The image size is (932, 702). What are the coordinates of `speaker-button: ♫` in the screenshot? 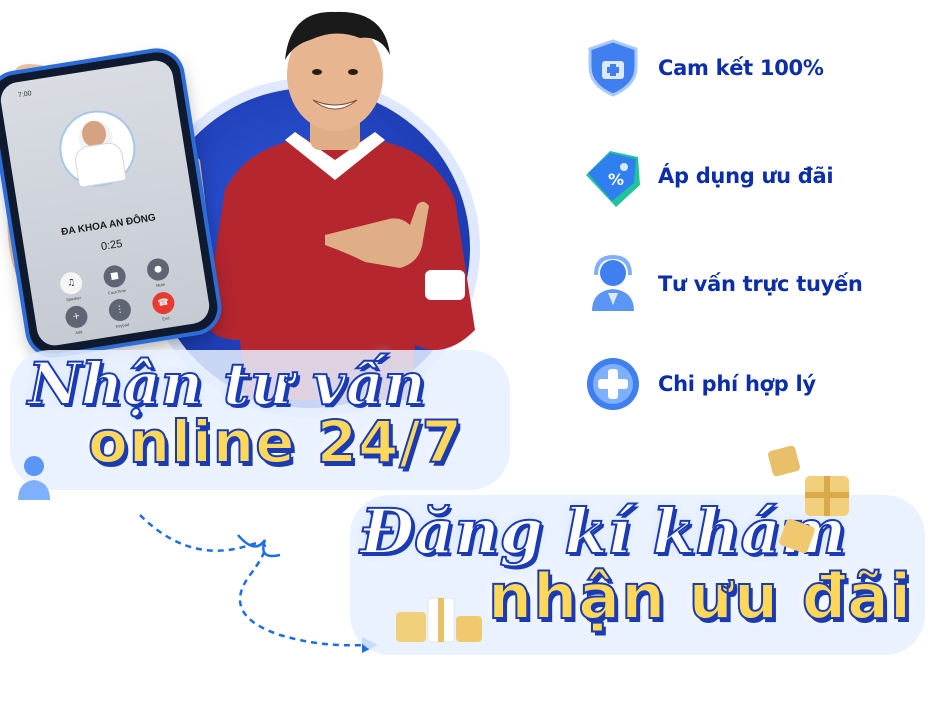 It's located at (71, 283).